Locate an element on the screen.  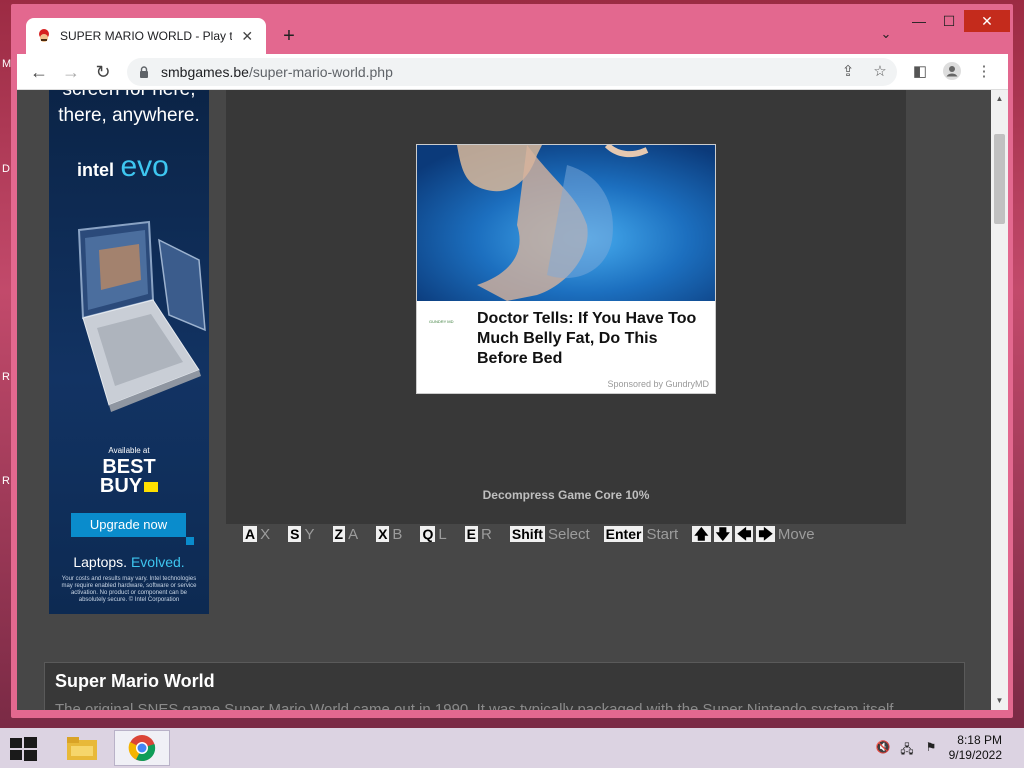
action-label: R is located at coordinates (486, 534).